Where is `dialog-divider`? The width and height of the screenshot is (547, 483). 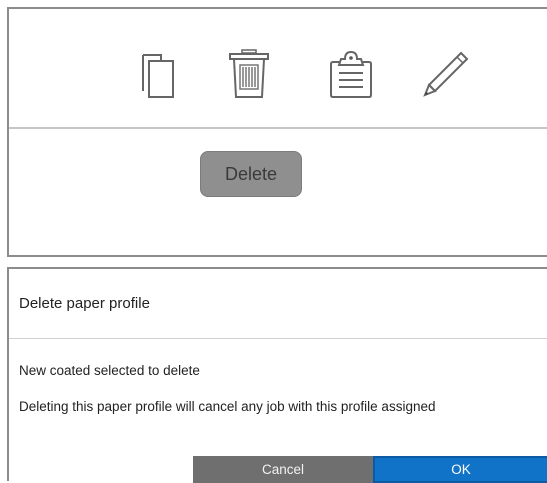
dialog-divider is located at coordinates (278, 338).